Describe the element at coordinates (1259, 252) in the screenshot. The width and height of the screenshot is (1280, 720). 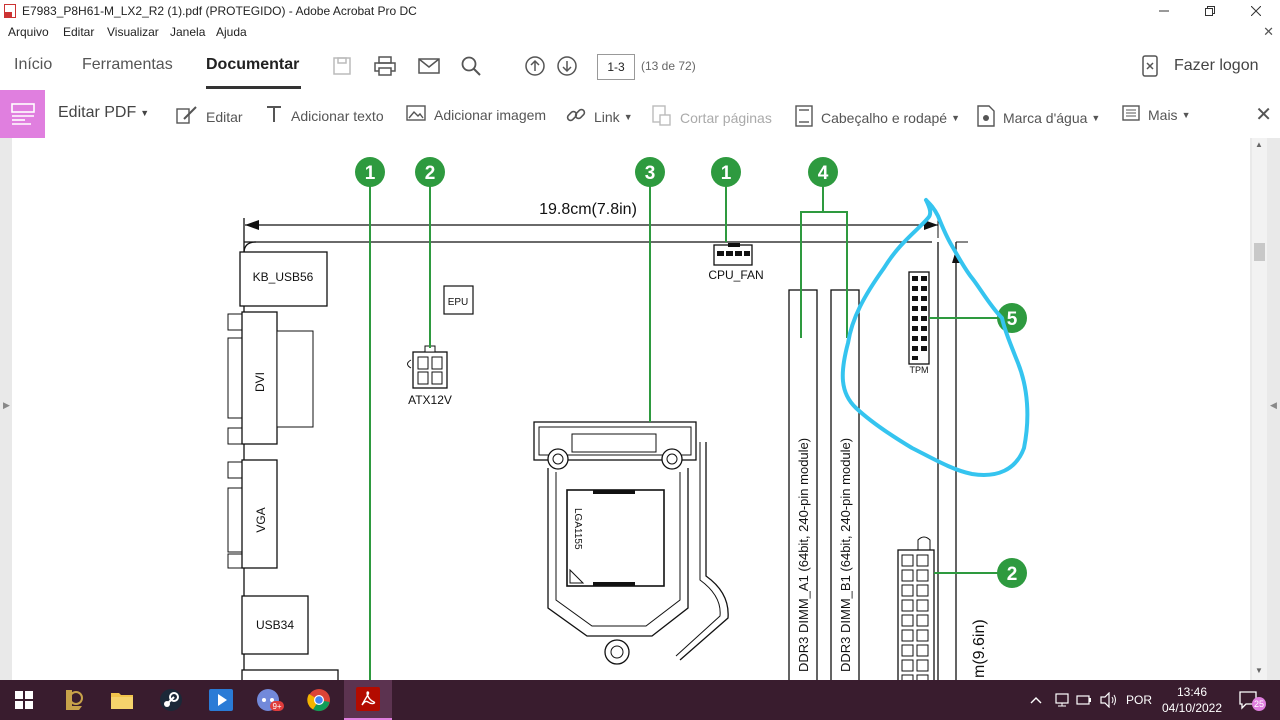
I see `scrollbar-thumb` at that location.